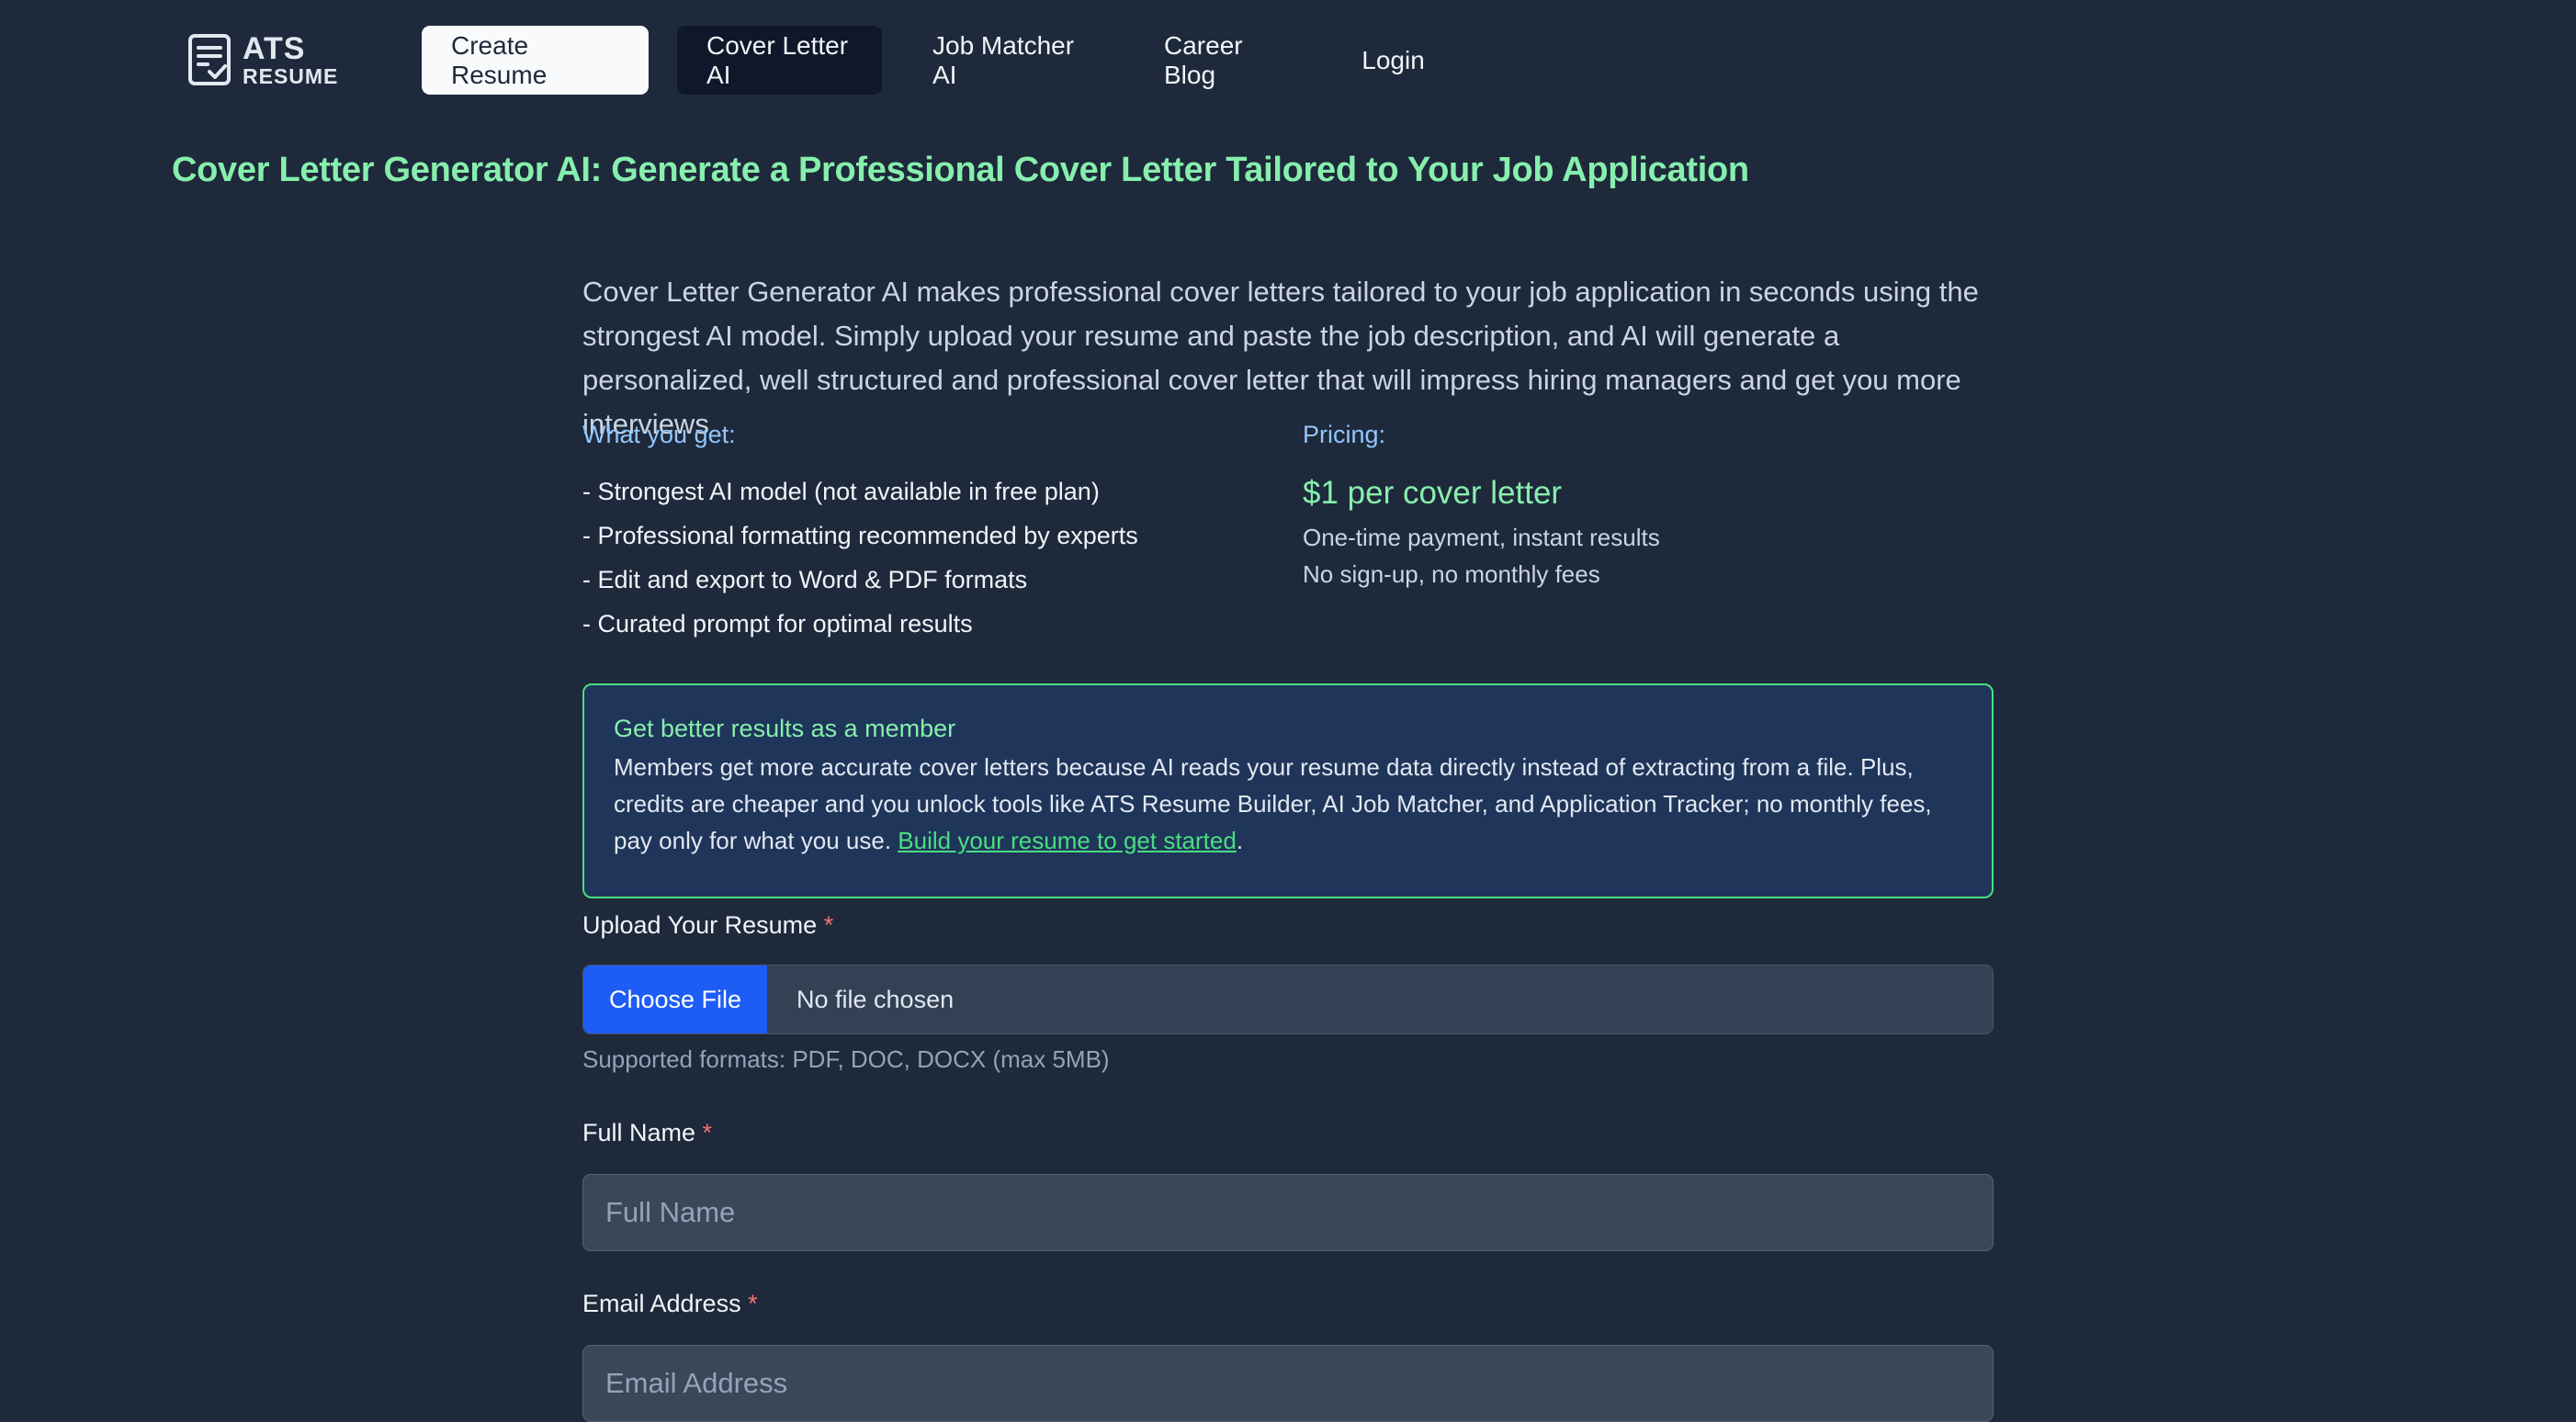 This screenshot has width=2576, height=1422. Describe the element at coordinates (647, 1132) in the screenshot. I see `full-name-label: Full Name *` at that location.